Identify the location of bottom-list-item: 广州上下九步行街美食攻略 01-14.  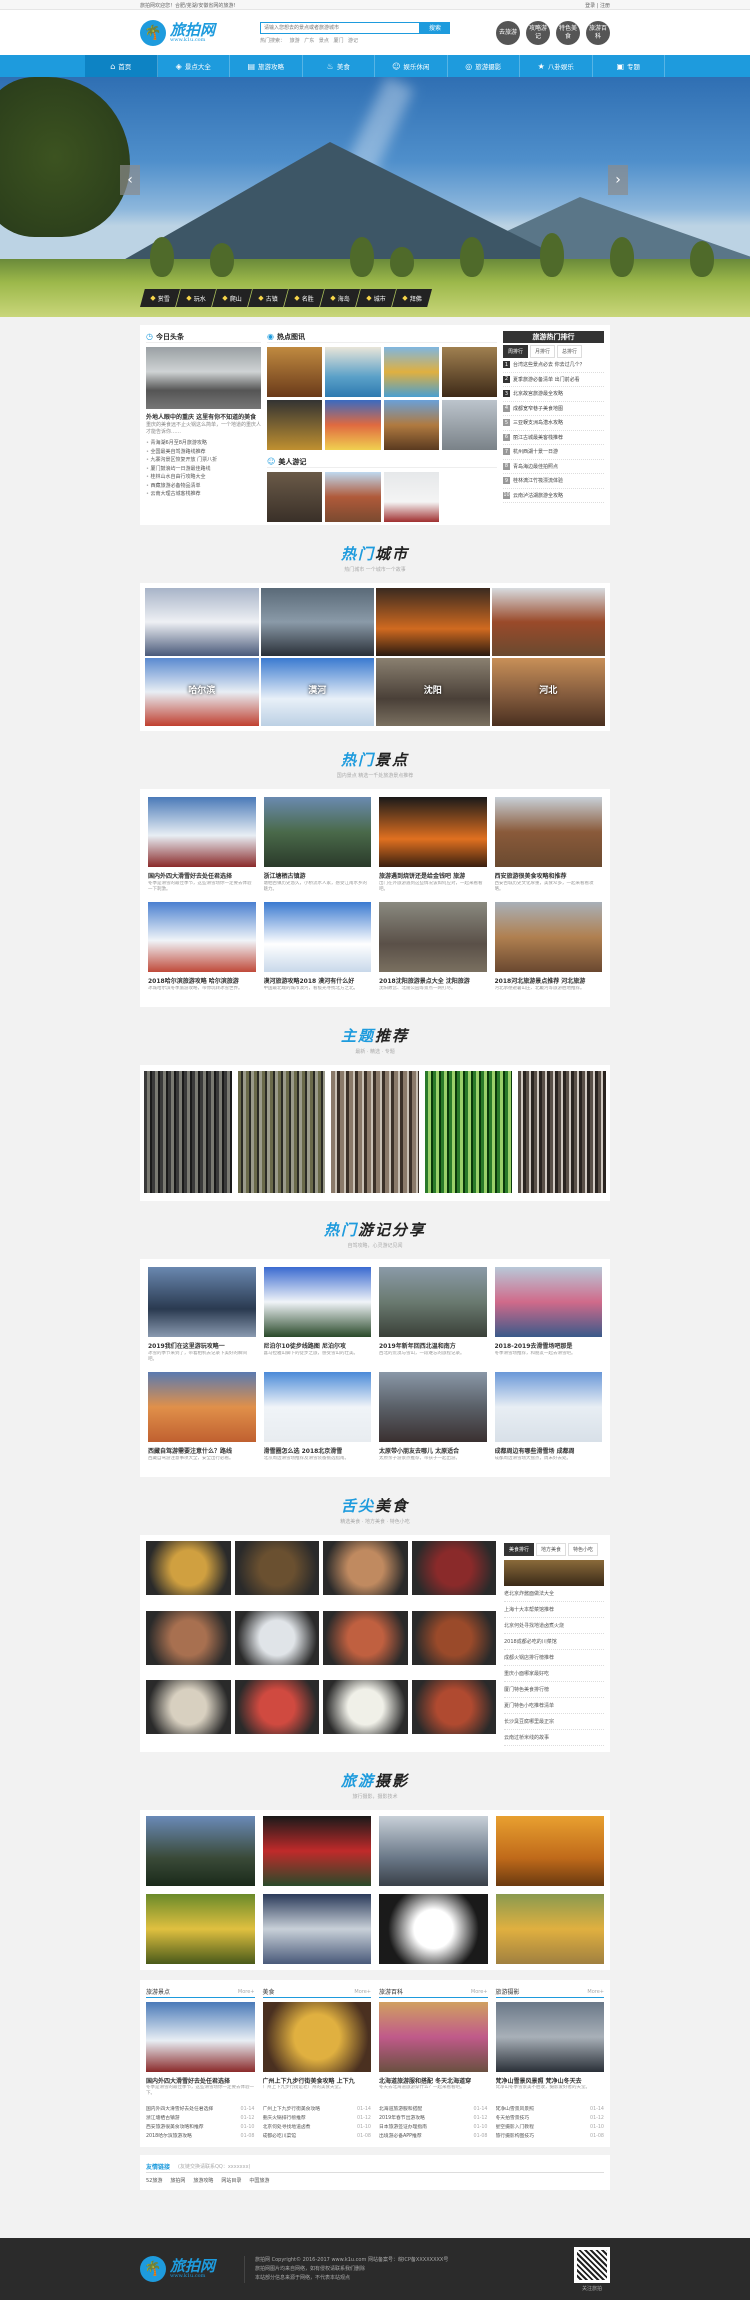
(317, 2109).